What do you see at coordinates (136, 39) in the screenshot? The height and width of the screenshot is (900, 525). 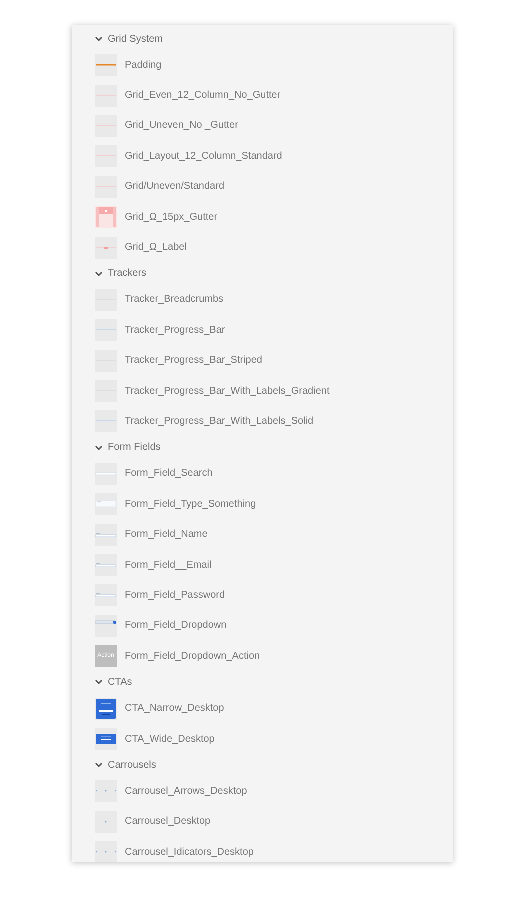 I see `group-title: Grid System` at bounding box center [136, 39].